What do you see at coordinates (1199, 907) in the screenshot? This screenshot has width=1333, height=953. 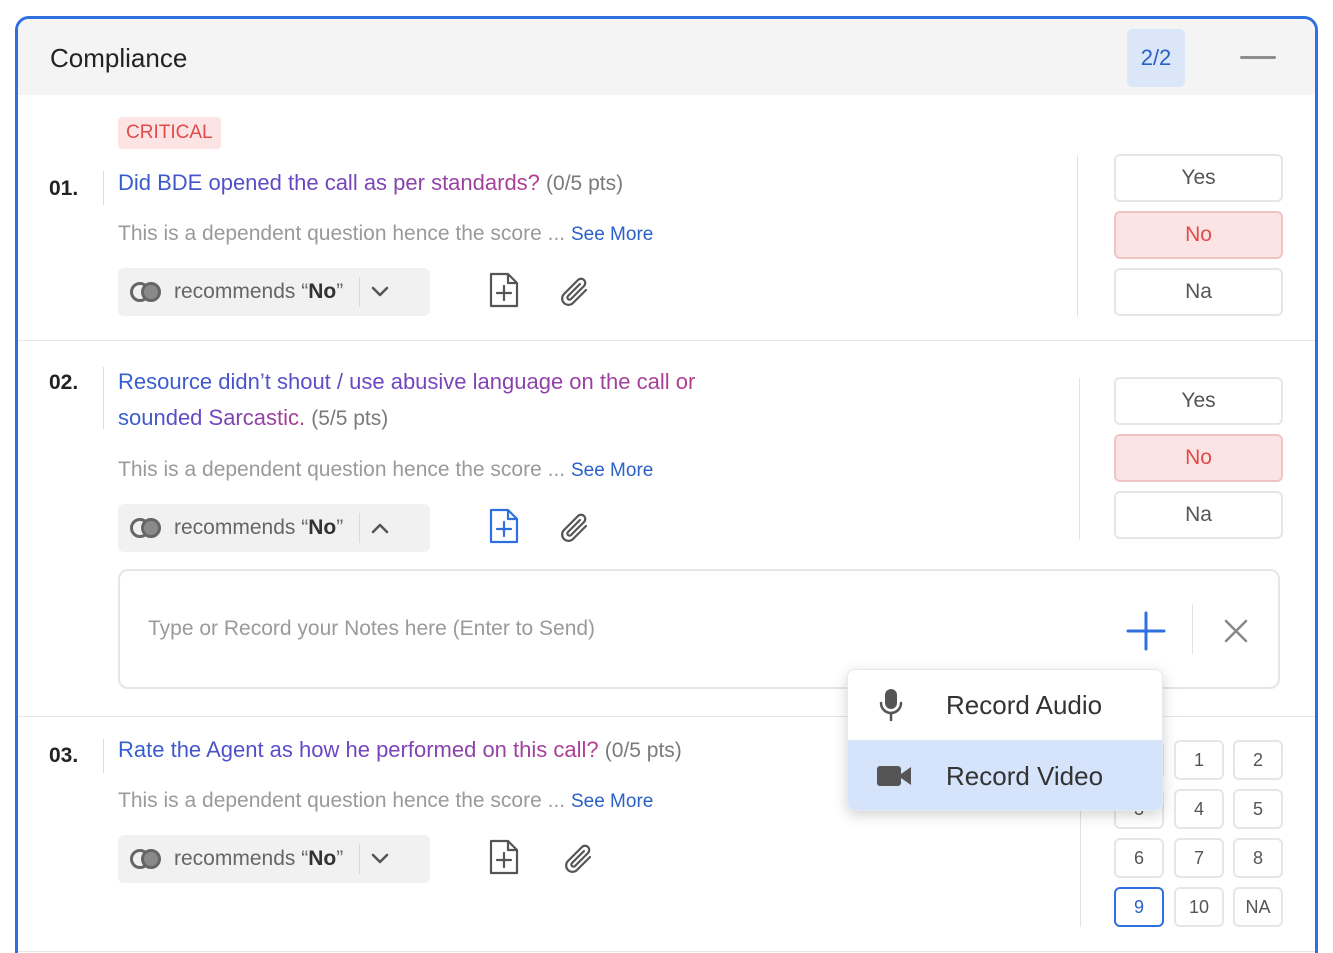 I see `rating-option: 10` at bounding box center [1199, 907].